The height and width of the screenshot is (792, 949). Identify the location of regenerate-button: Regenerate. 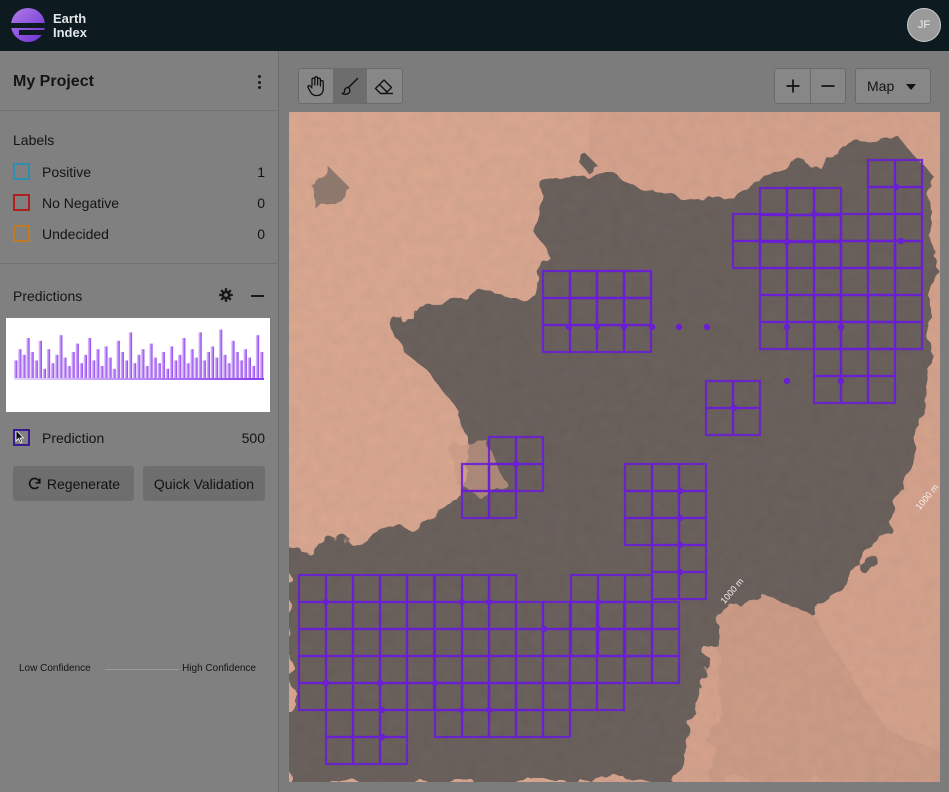
(73, 483).